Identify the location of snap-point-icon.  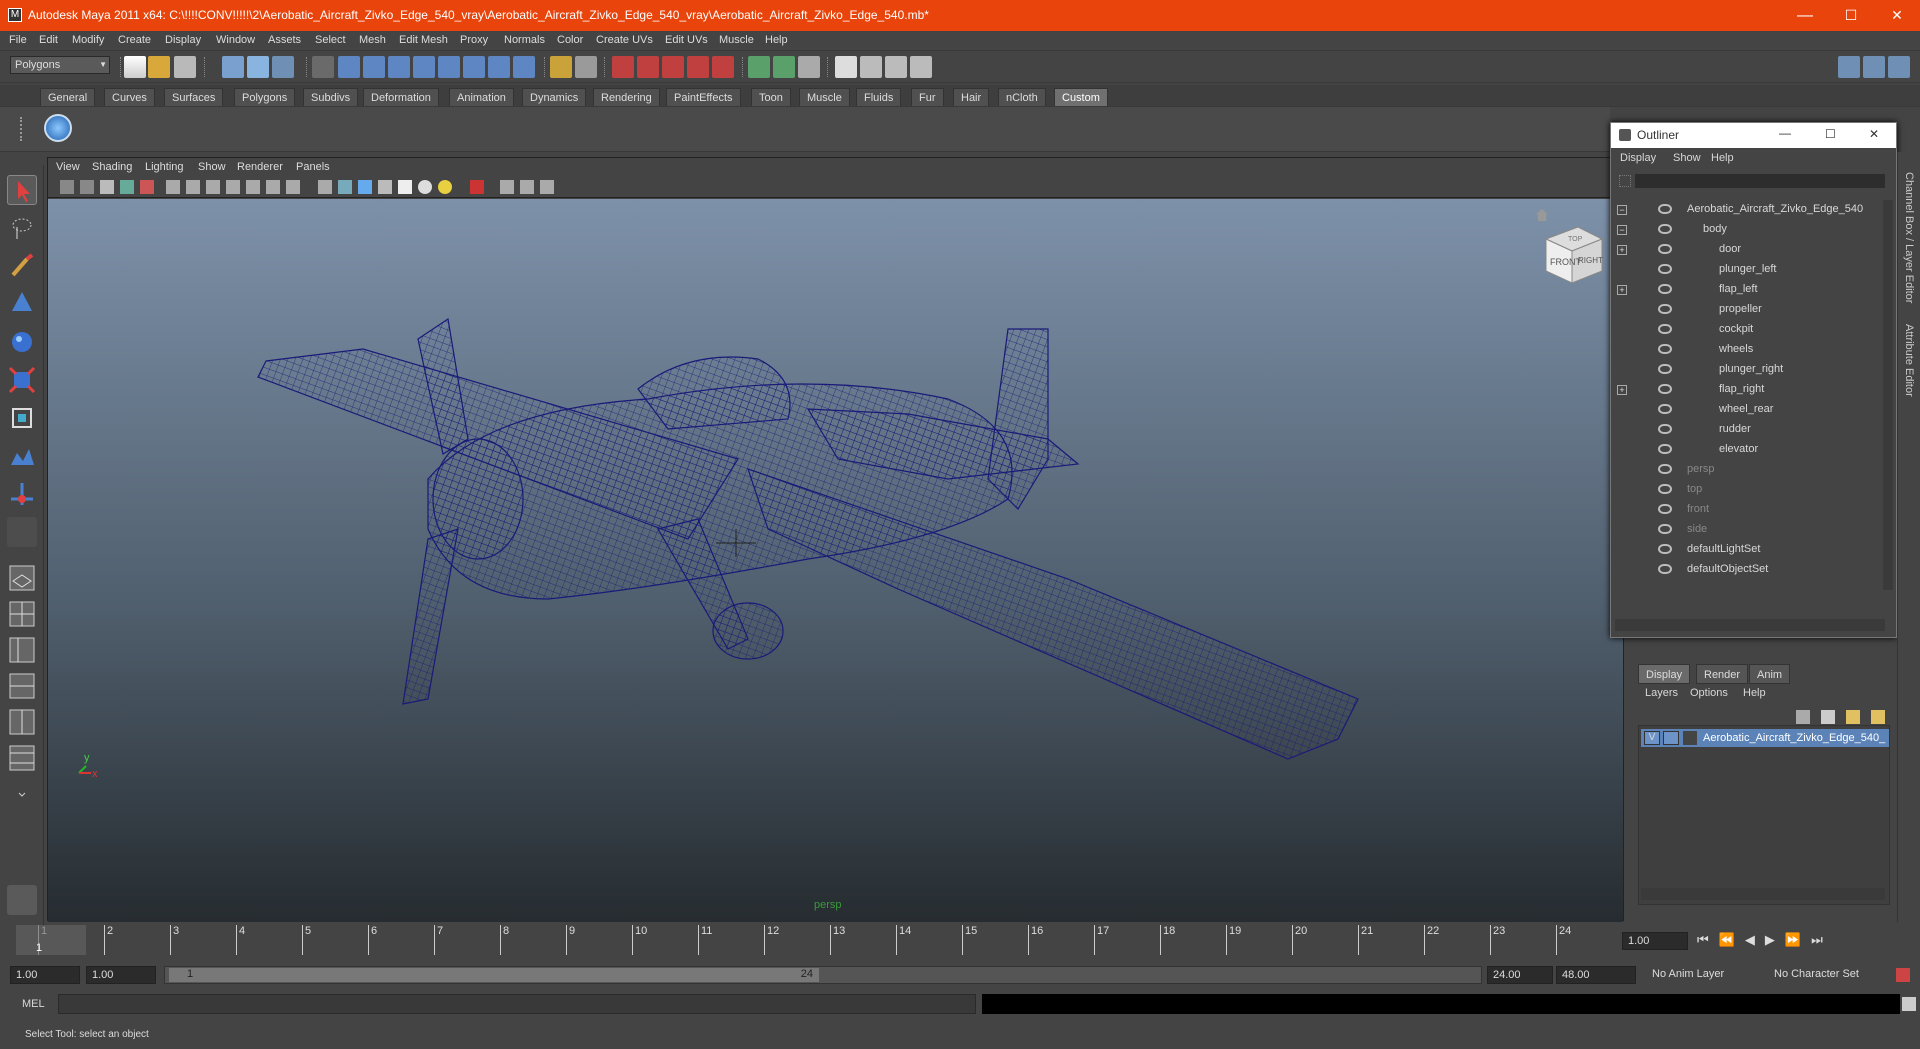
(673, 67).